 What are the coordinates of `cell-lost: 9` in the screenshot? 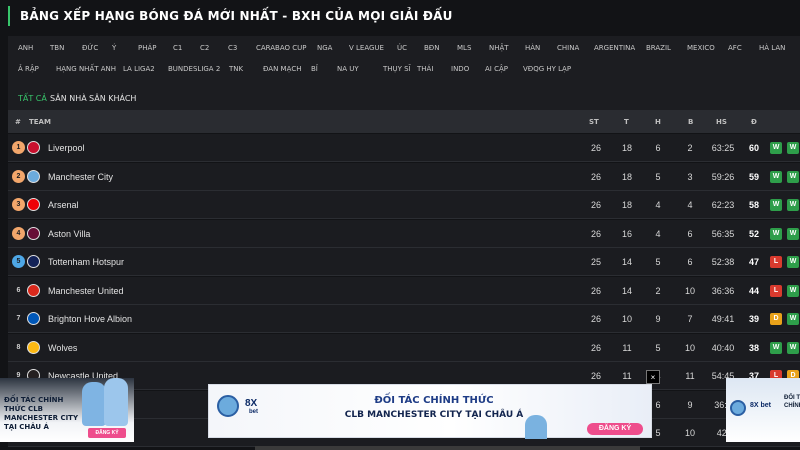 It's located at (690, 404).